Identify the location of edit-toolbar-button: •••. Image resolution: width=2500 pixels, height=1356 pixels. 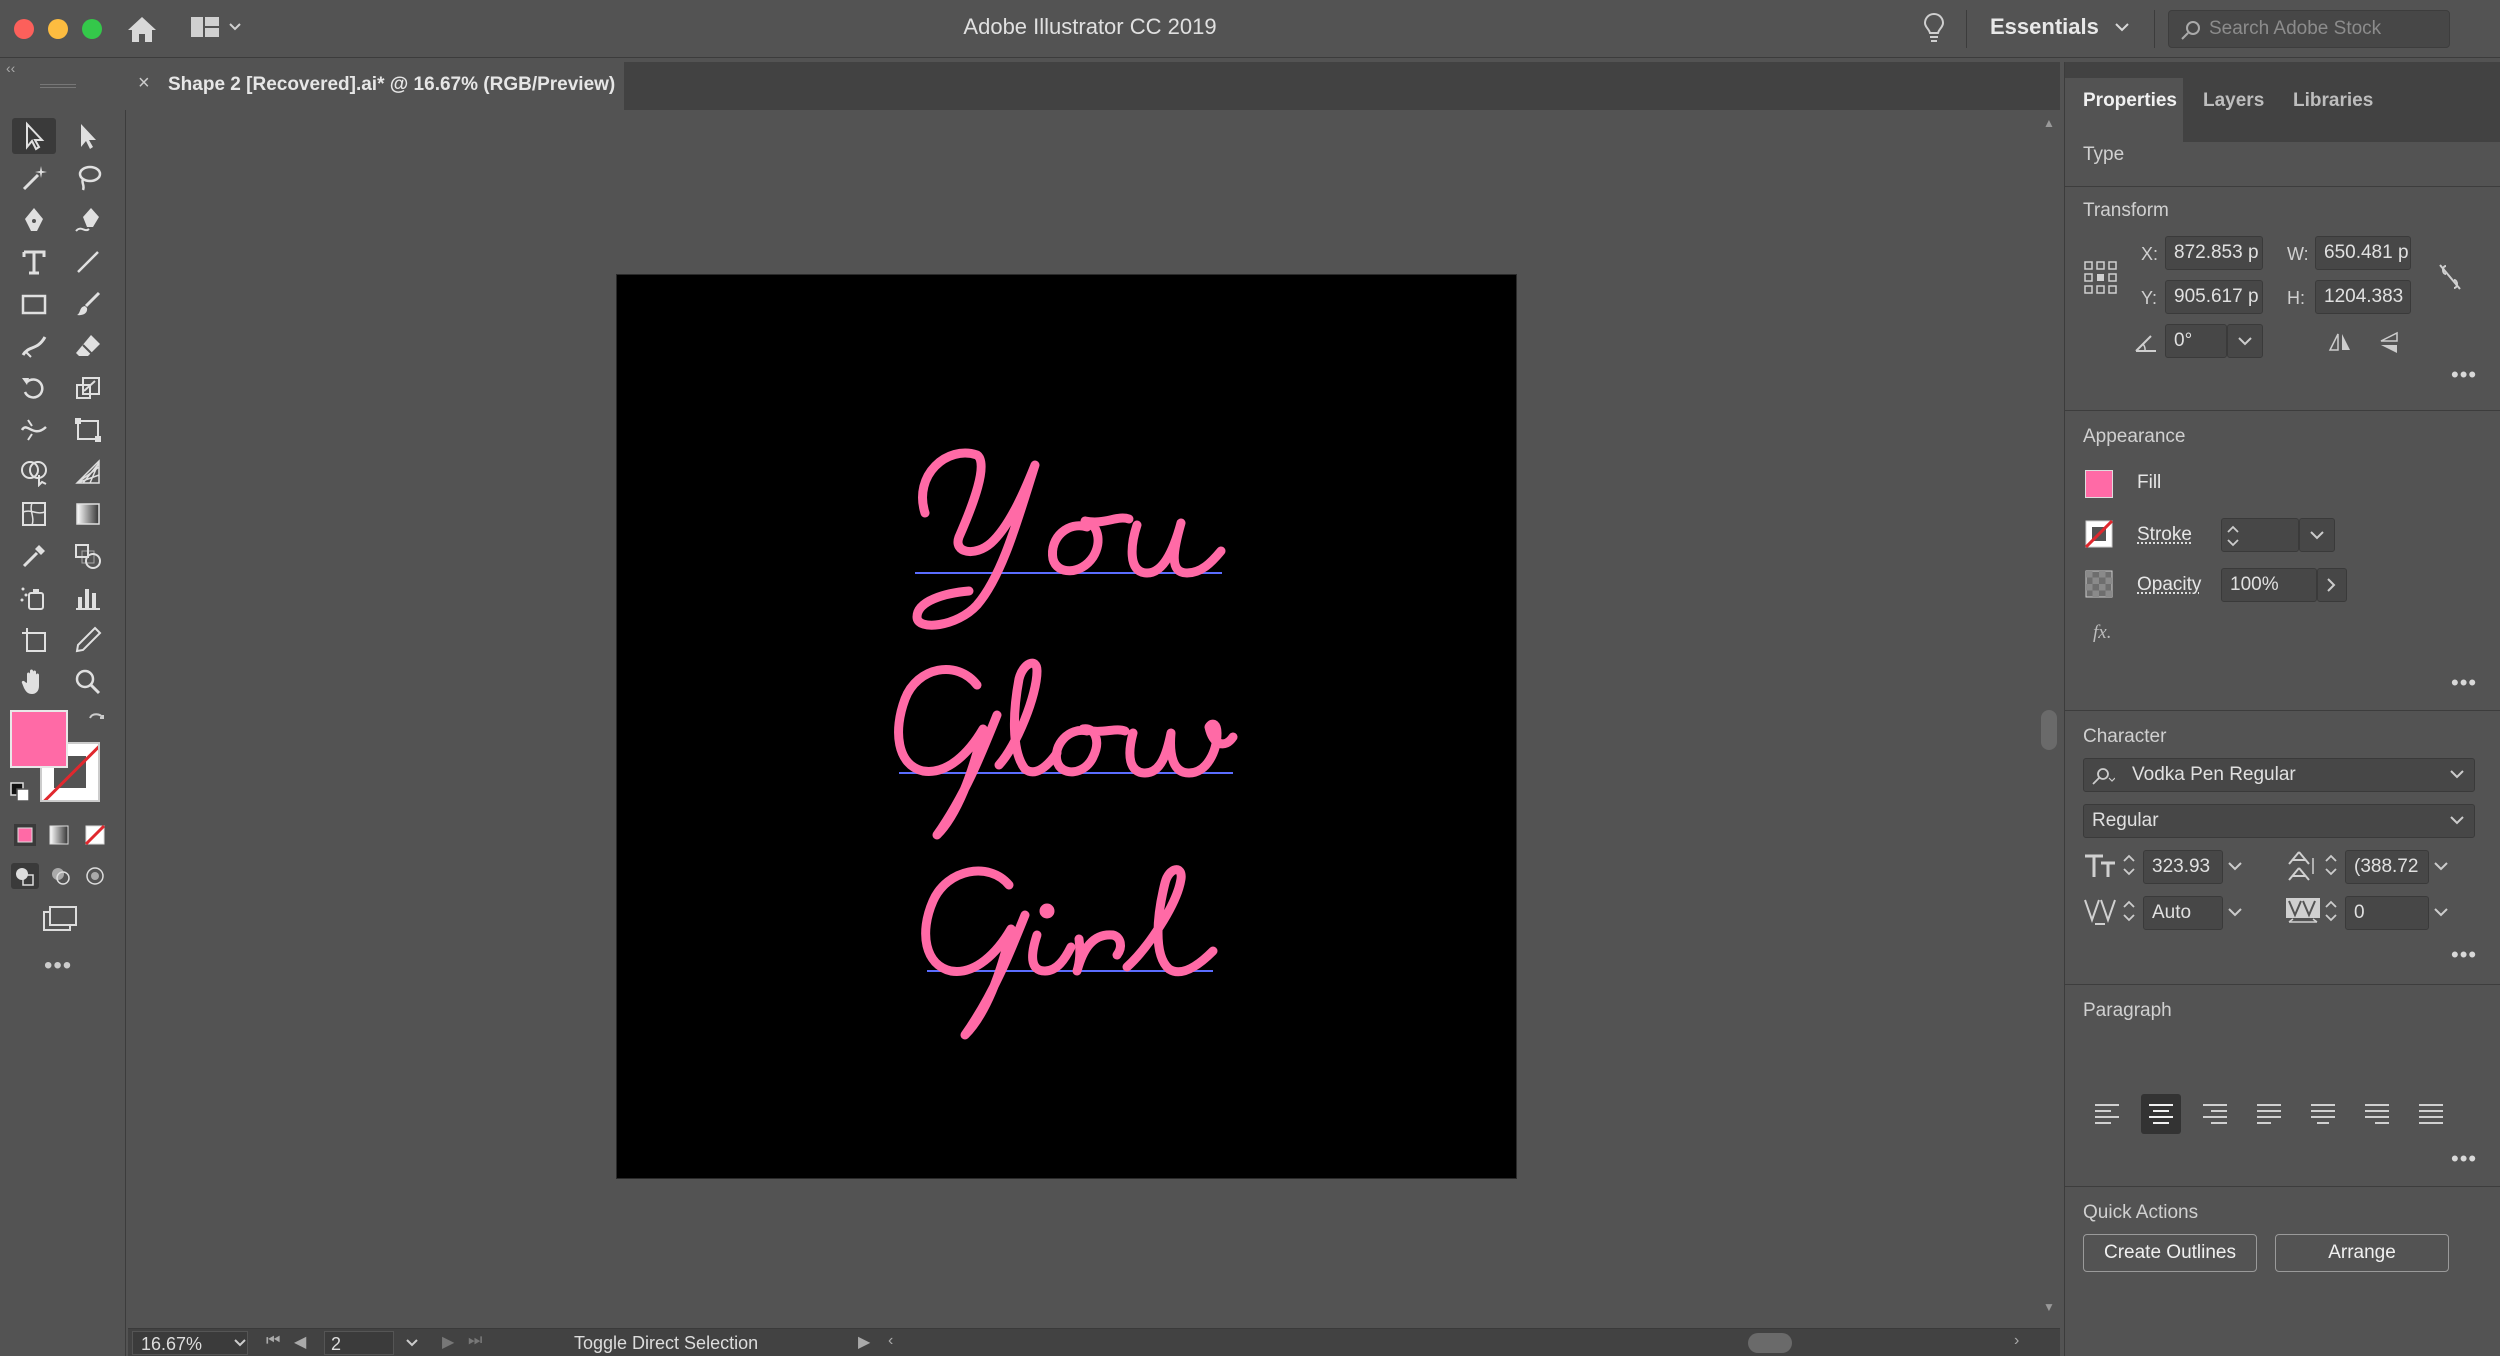
(58, 966).